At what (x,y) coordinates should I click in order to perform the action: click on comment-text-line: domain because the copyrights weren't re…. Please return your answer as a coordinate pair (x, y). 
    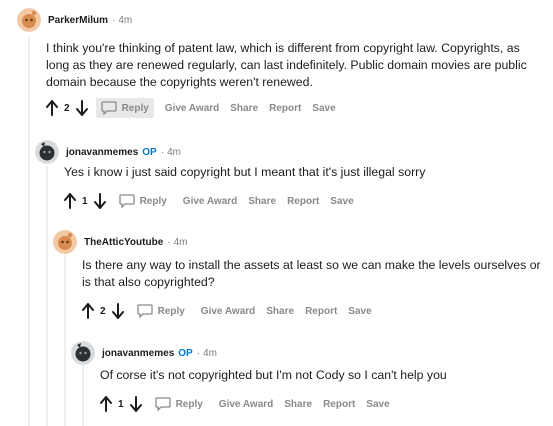
    Looking at the image, I should click on (179, 82).